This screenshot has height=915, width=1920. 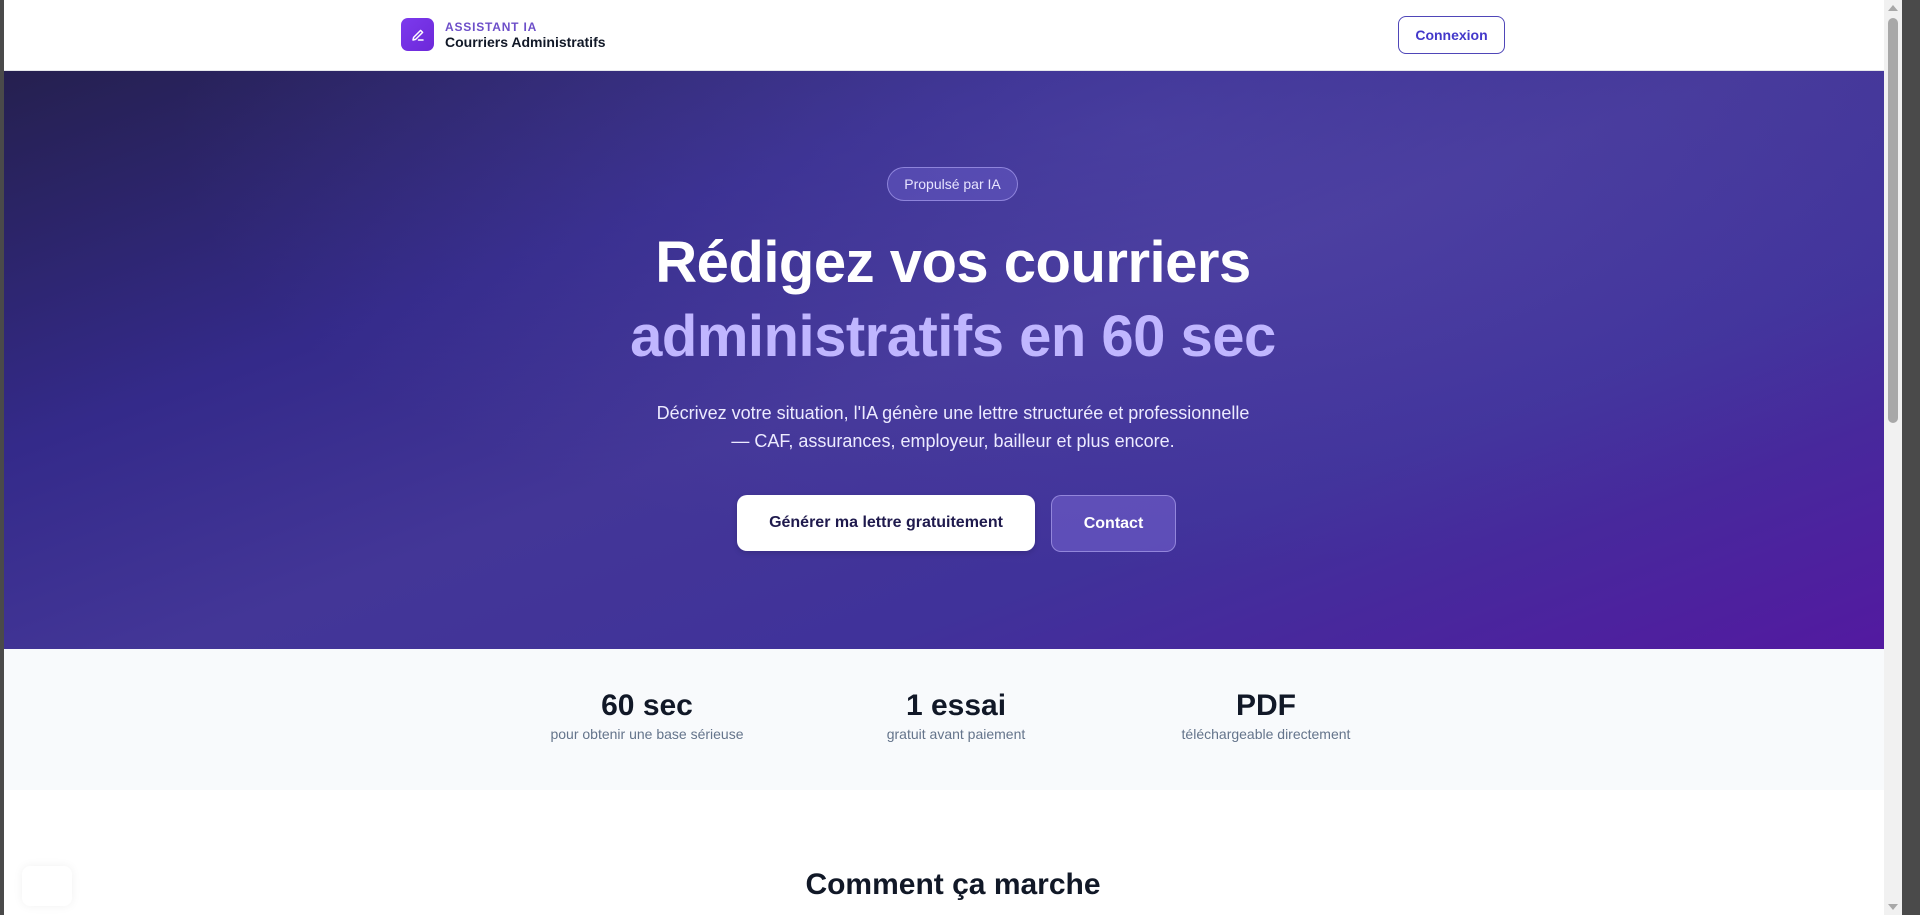 What do you see at coordinates (956, 734) in the screenshot?
I see `stat-label: gratuit avant paiement` at bounding box center [956, 734].